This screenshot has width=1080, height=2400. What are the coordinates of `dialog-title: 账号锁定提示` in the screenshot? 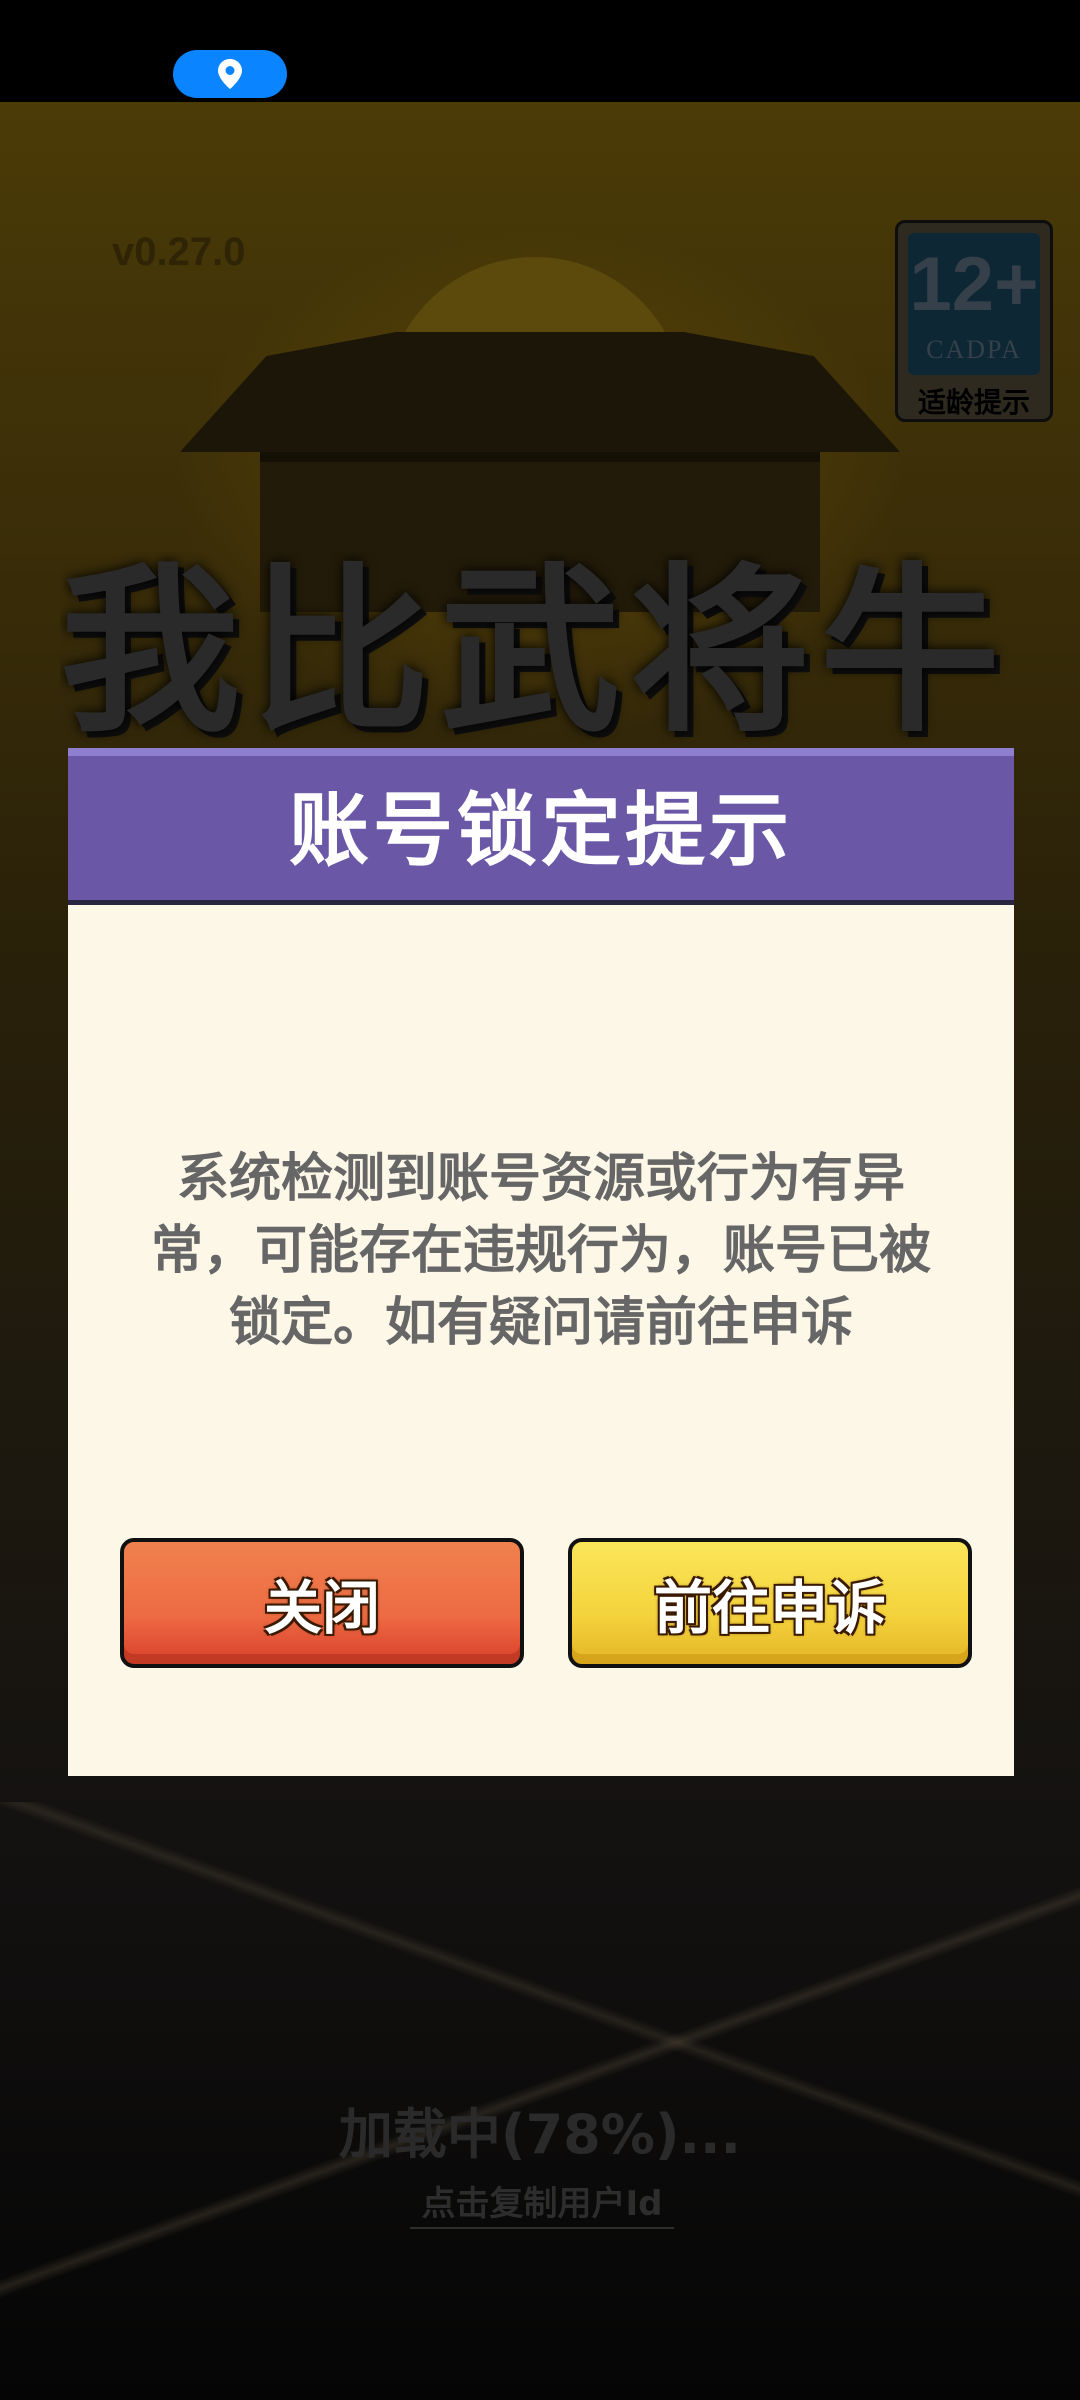 It's located at (541, 830).